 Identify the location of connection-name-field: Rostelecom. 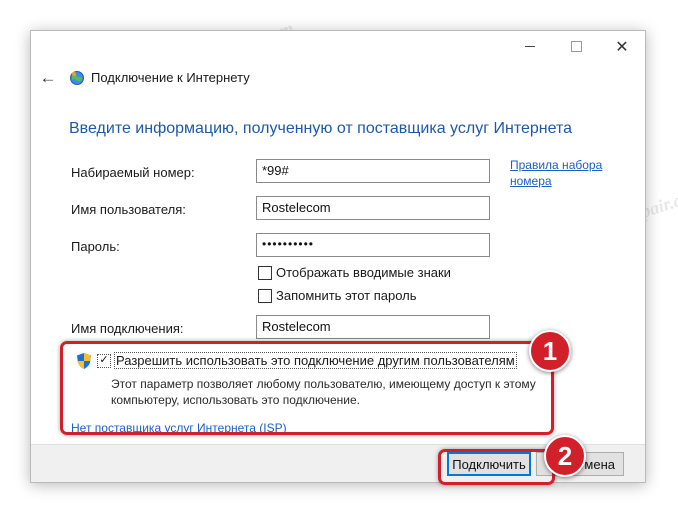
(373, 327).